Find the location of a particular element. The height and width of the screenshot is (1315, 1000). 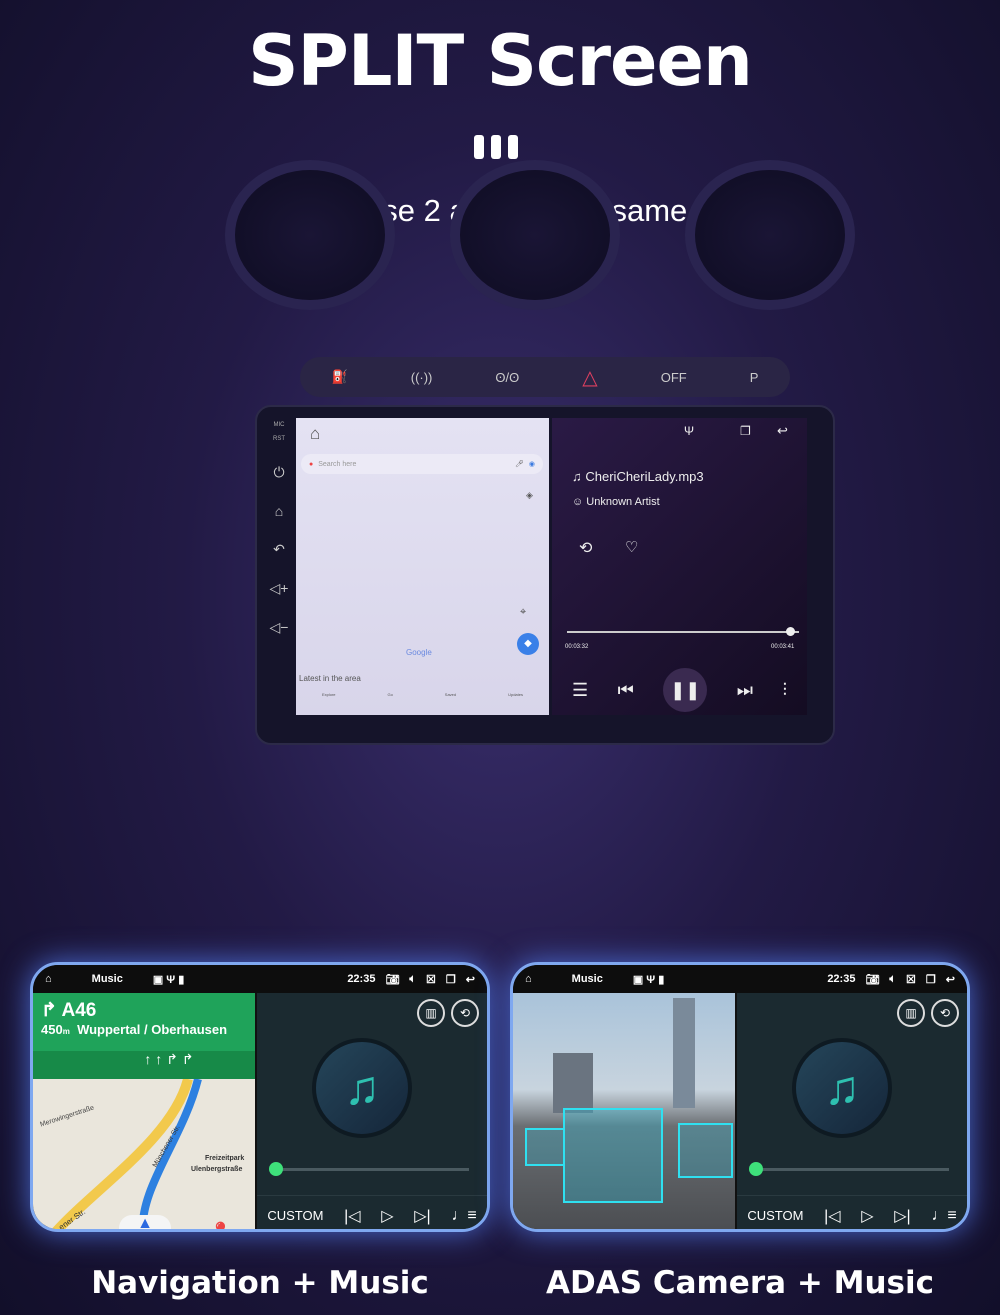

mic-label: MIC is located at coordinates (279, 425).